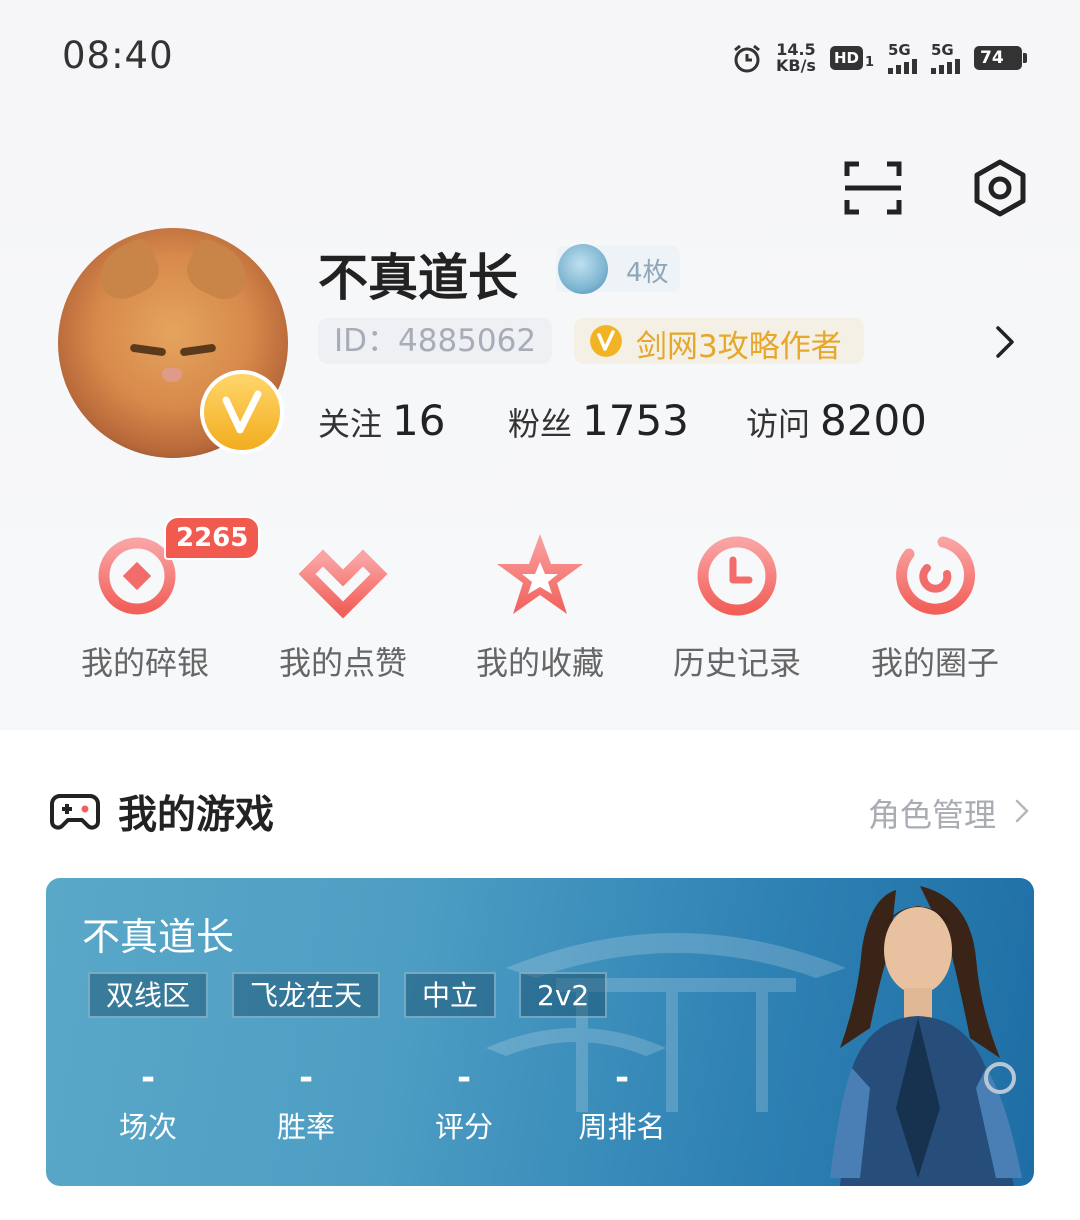 The width and height of the screenshot is (1080, 1220). What do you see at coordinates (350, 424) in the screenshot?
I see `stat-following-label: 关注` at bounding box center [350, 424].